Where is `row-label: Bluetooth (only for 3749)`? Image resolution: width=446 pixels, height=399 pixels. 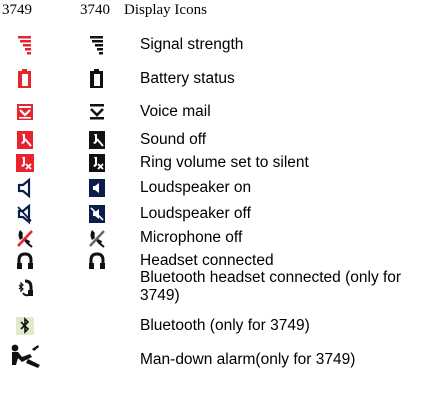
row-label: Bluetooth (only for 3749) is located at coordinates (225, 325).